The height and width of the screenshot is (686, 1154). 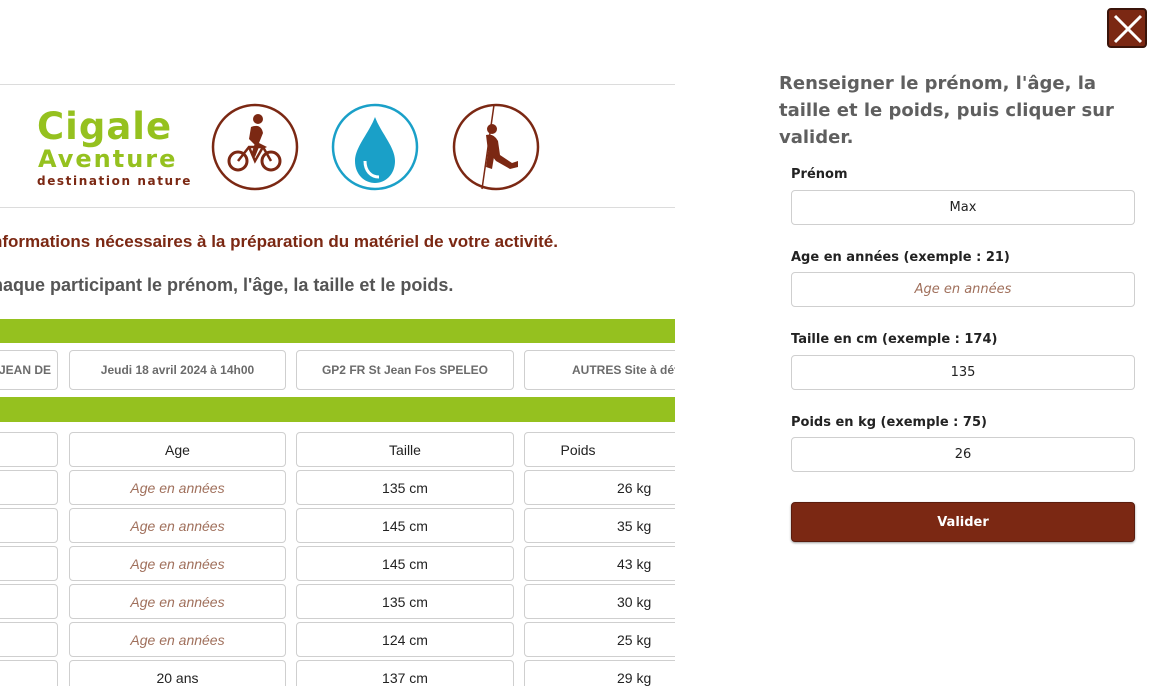 What do you see at coordinates (114, 181) in the screenshot?
I see `logo-tagline: destination nature` at bounding box center [114, 181].